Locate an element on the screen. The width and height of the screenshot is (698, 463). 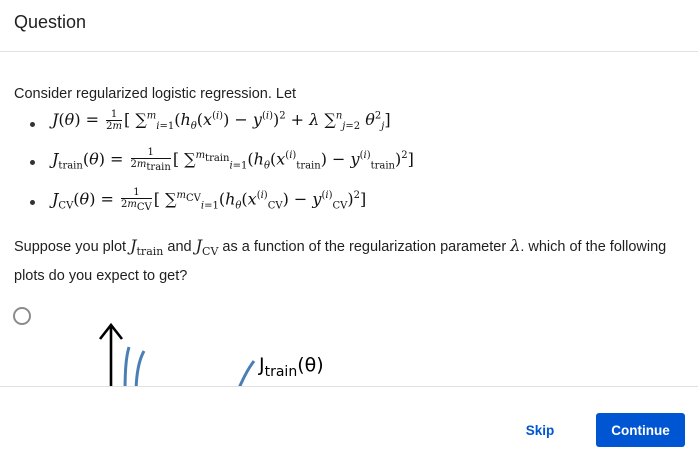
jtrain-curve-label: Jtrain(θ) is located at coordinates (291, 367).